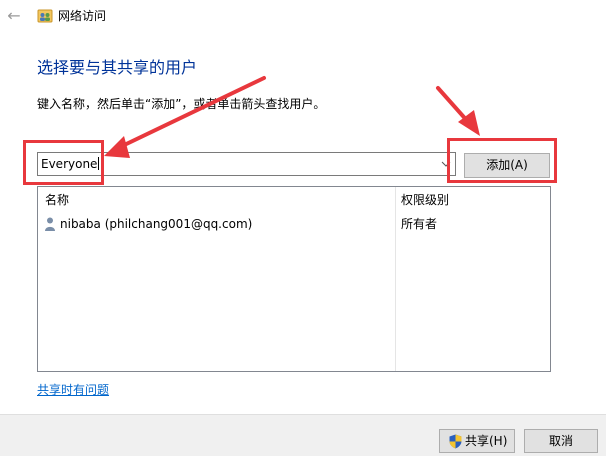 The width and height of the screenshot is (606, 456). Describe the element at coordinates (73, 390) in the screenshot. I see `sharing-help-link: 共享时有问题` at that location.